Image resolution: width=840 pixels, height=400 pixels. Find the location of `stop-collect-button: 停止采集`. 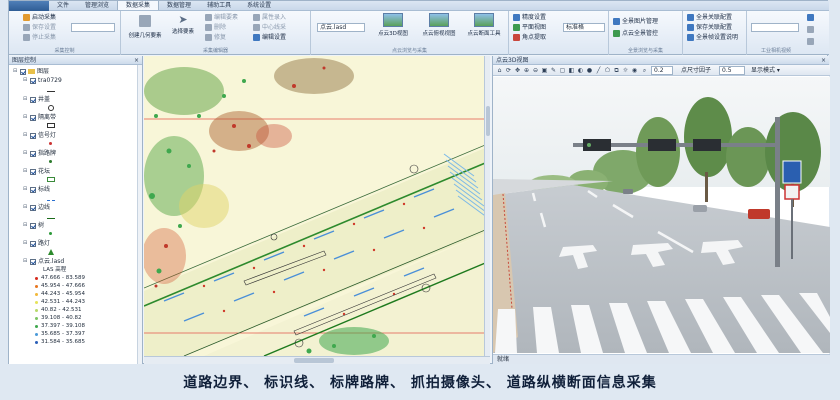

stop-collect-button: 停止采集 is located at coordinates (39, 37).